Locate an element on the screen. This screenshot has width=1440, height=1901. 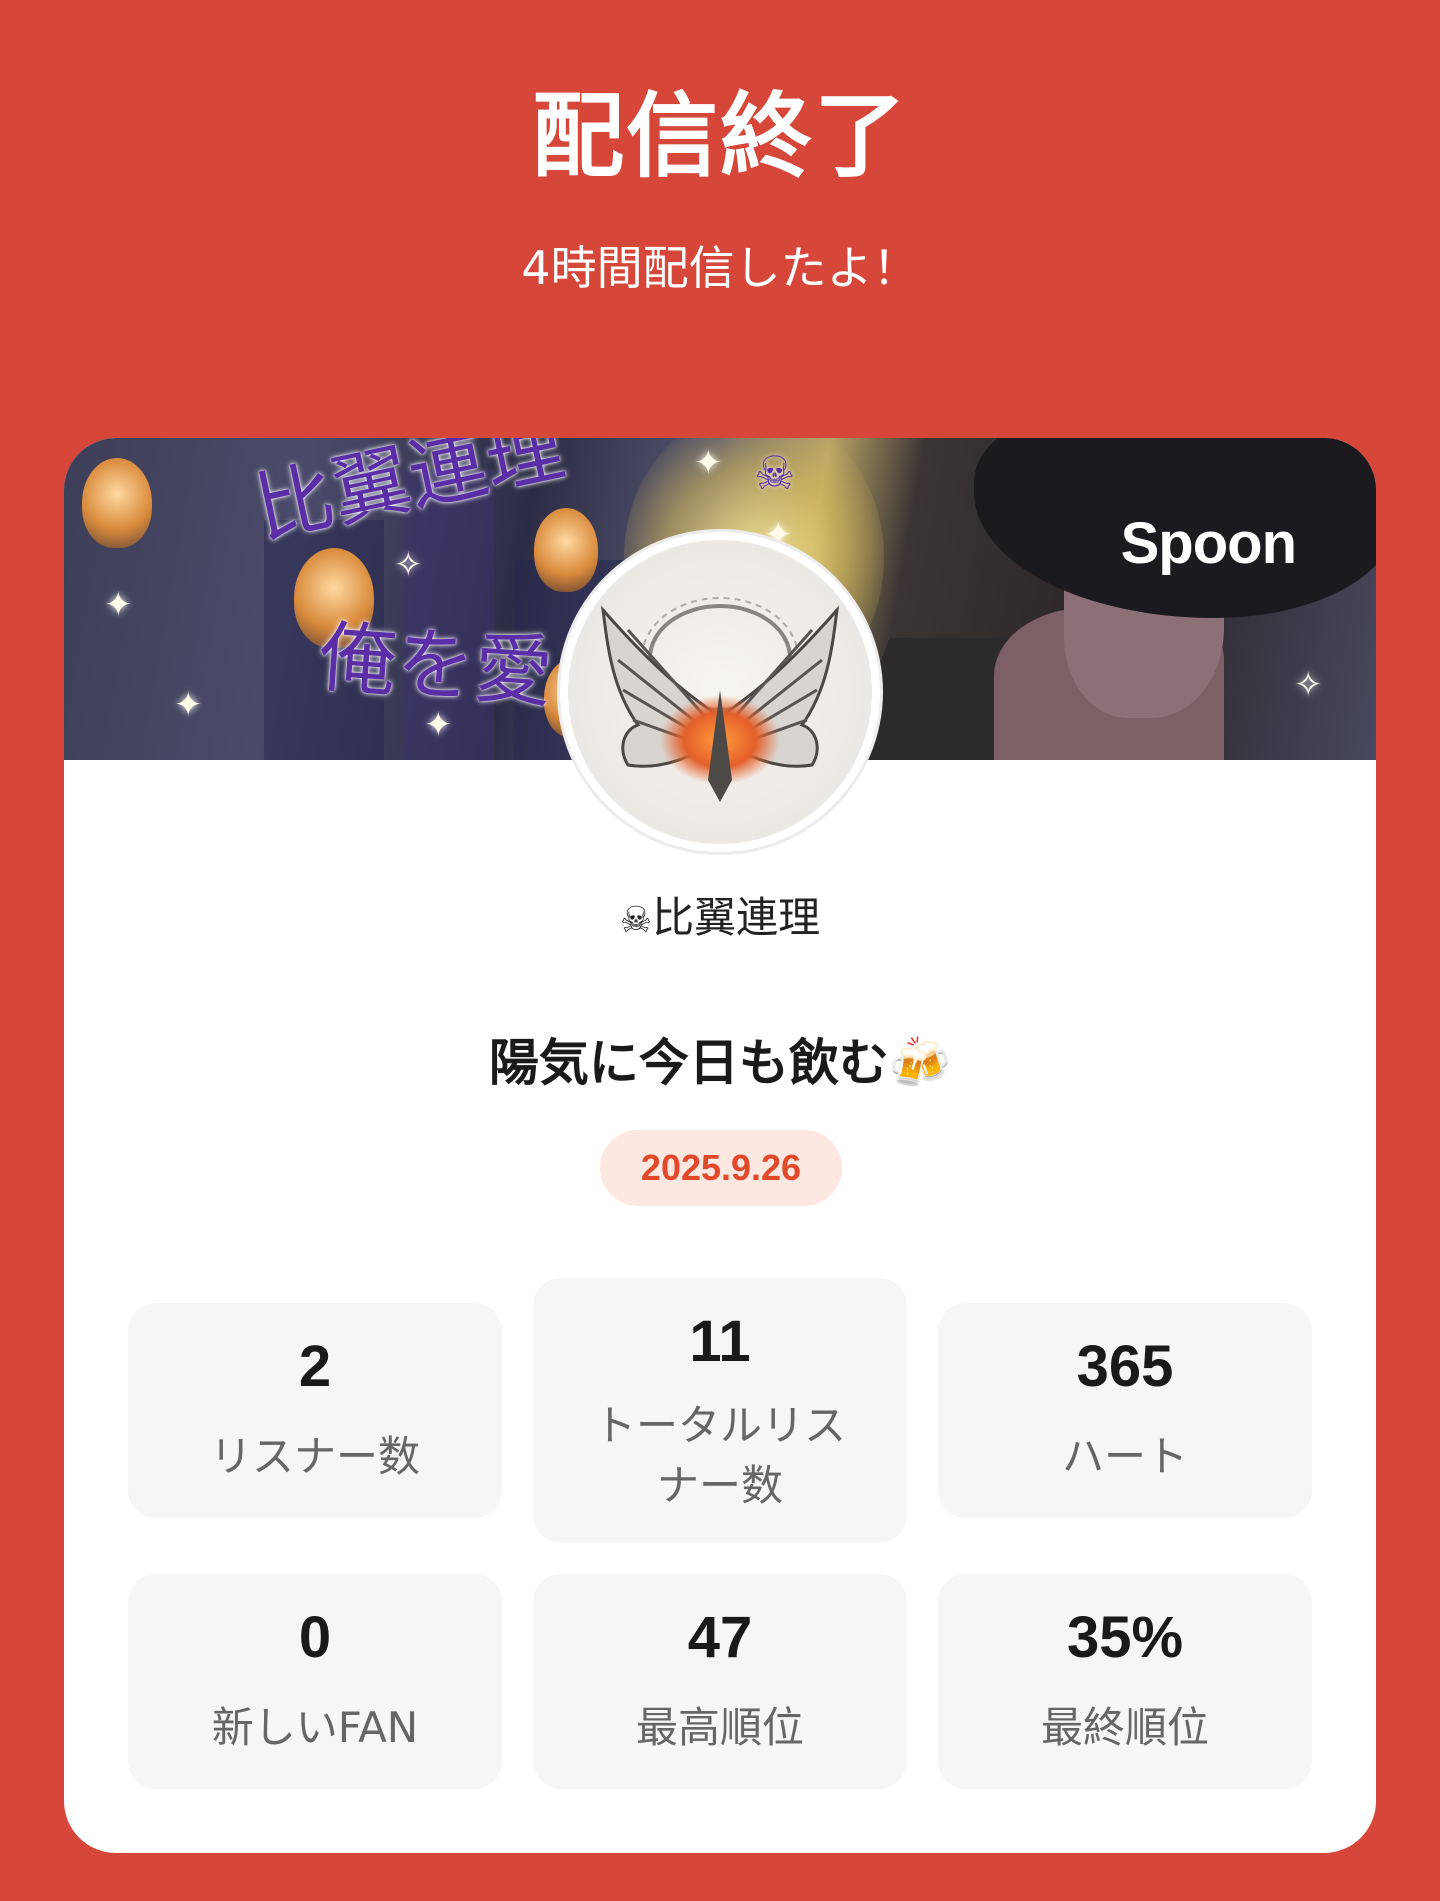
stat-highest-rank: 47 最高順位 is located at coordinates (720, 1681).